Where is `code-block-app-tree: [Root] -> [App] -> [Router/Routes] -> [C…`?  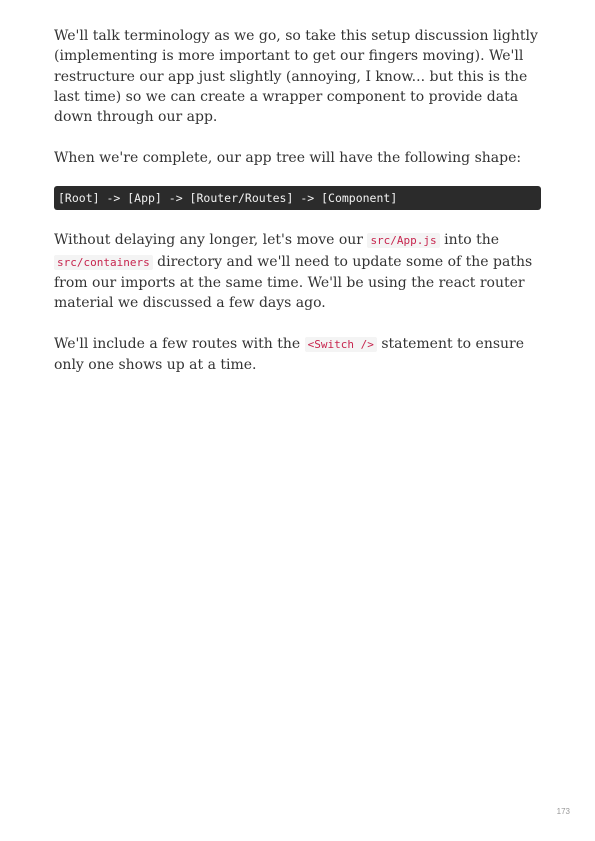
code-block-app-tree: [Root] -> [App] -> [Router/Routes] -> [C… is located at coordinates (297, 198).